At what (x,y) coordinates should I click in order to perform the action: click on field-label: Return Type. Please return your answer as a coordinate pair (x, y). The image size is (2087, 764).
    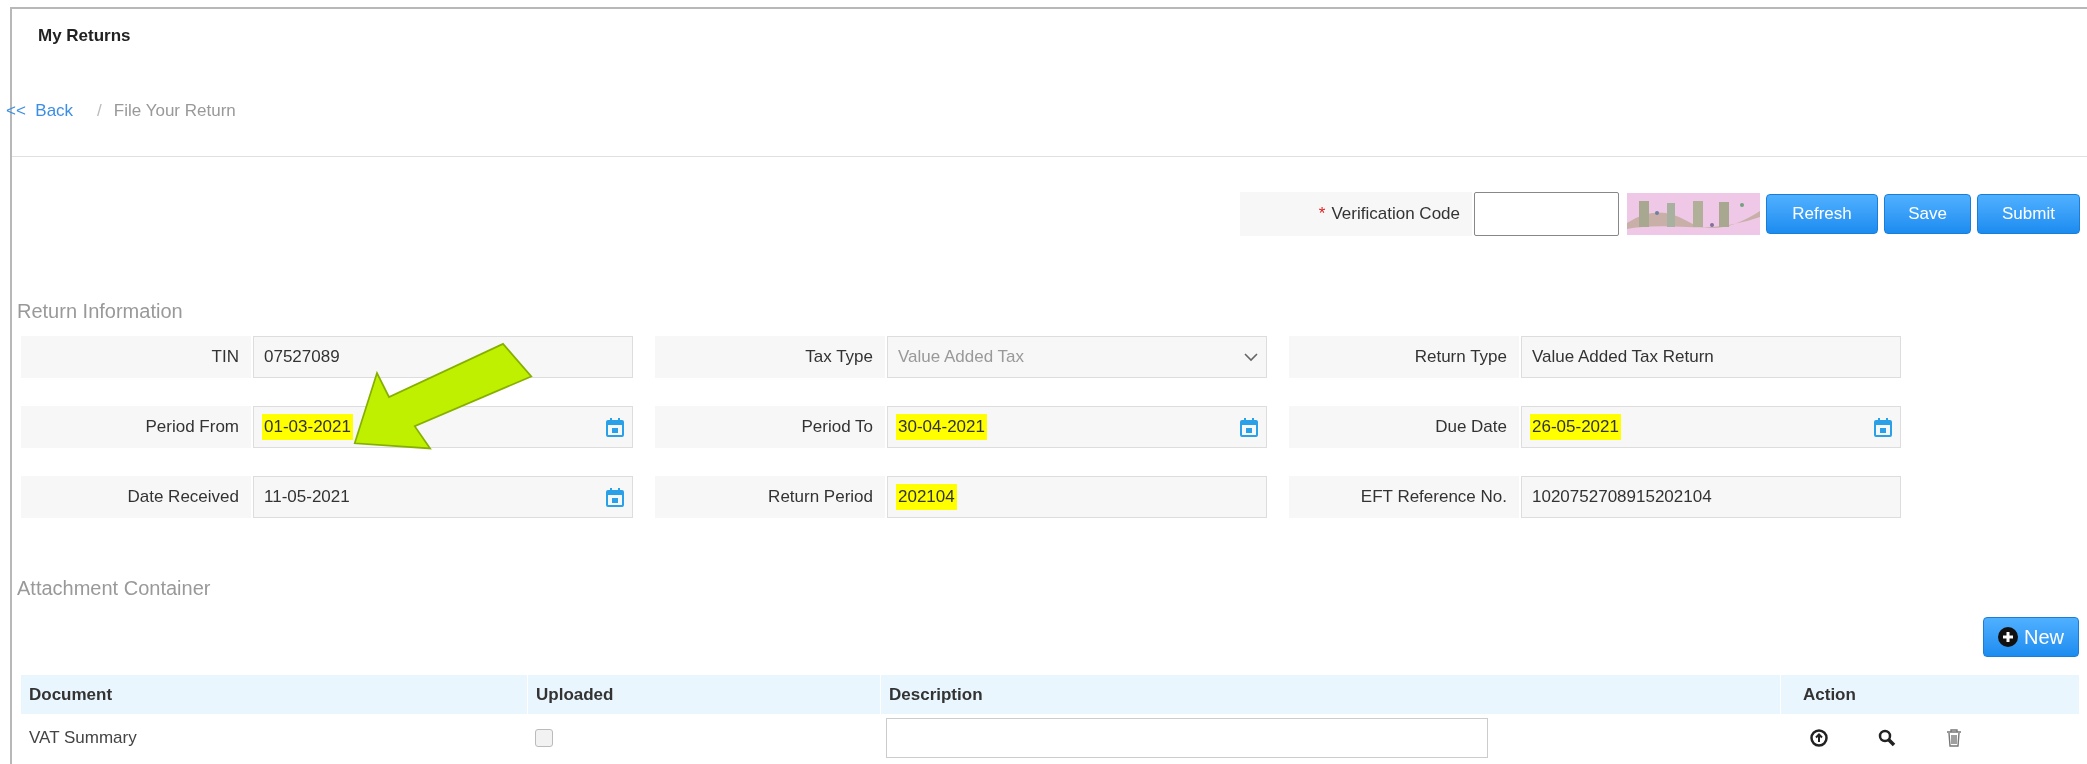
    Looking at the image, I should click on (1404, 357).